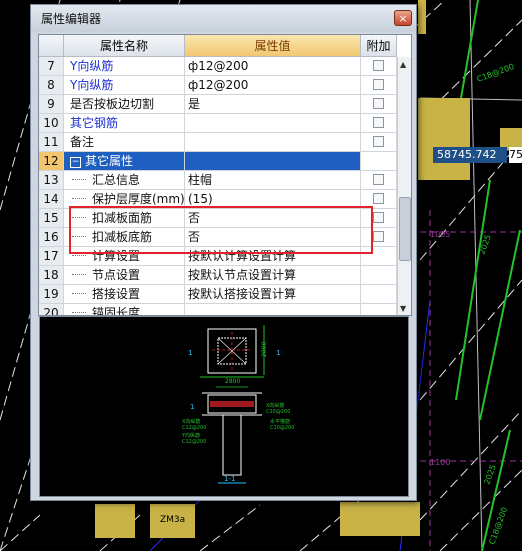  I want to click on cad-label-c18: C18@200, so click(496, 73).